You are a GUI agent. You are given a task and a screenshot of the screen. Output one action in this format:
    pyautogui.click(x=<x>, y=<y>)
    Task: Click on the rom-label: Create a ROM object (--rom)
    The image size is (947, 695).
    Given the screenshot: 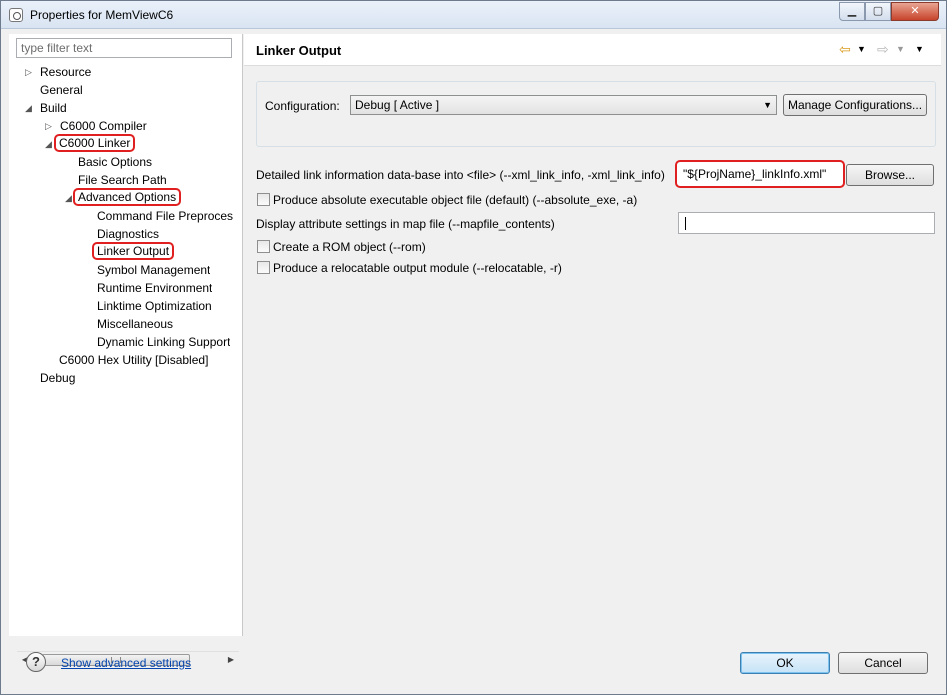 What is the action you would take?
    pyautogui.click(x=349, y=247)
    